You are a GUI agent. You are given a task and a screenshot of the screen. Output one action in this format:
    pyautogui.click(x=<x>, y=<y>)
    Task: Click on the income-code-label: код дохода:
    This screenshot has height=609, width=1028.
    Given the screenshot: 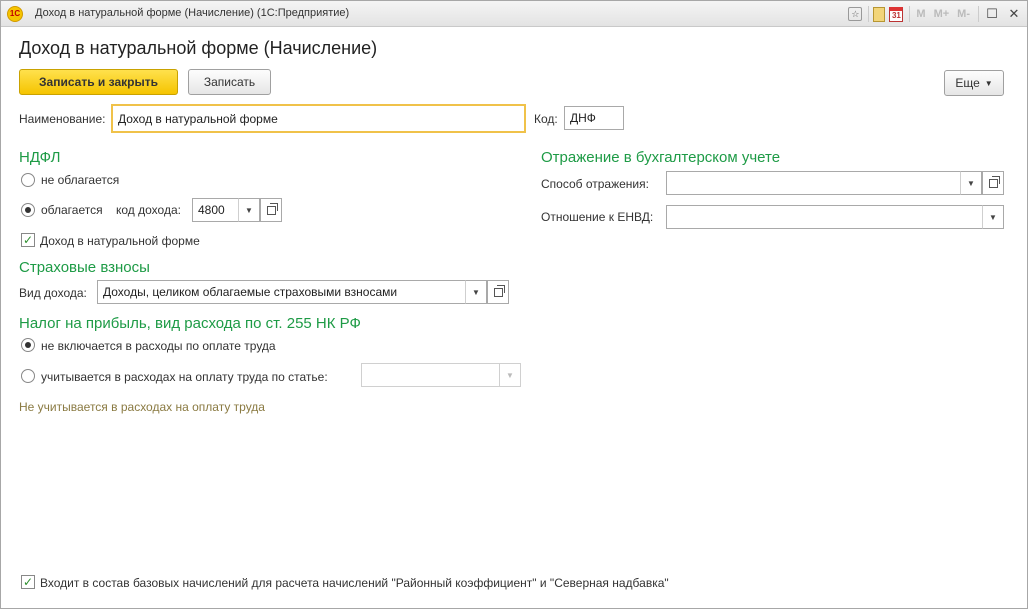 What is the action you would take?
    pyautogui.click(x=148, y=210)
    